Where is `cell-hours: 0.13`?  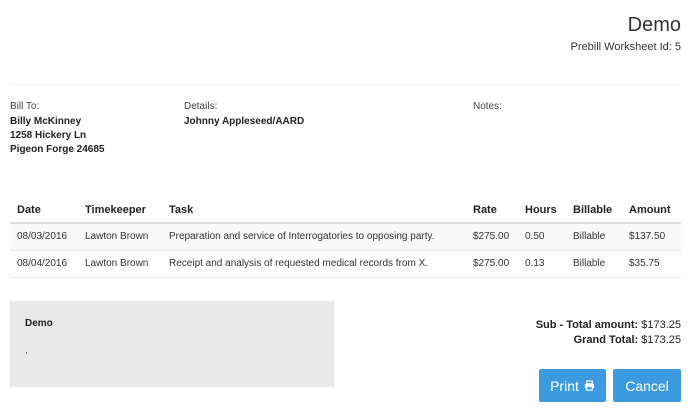
cell-hours: 0.13 is located at coordinates (542, 264).